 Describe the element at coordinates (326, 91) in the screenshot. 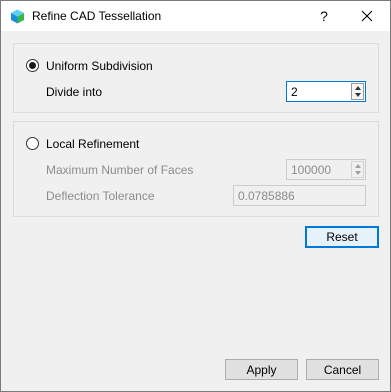

I see `divide-into-spinbox: 2` at that location.